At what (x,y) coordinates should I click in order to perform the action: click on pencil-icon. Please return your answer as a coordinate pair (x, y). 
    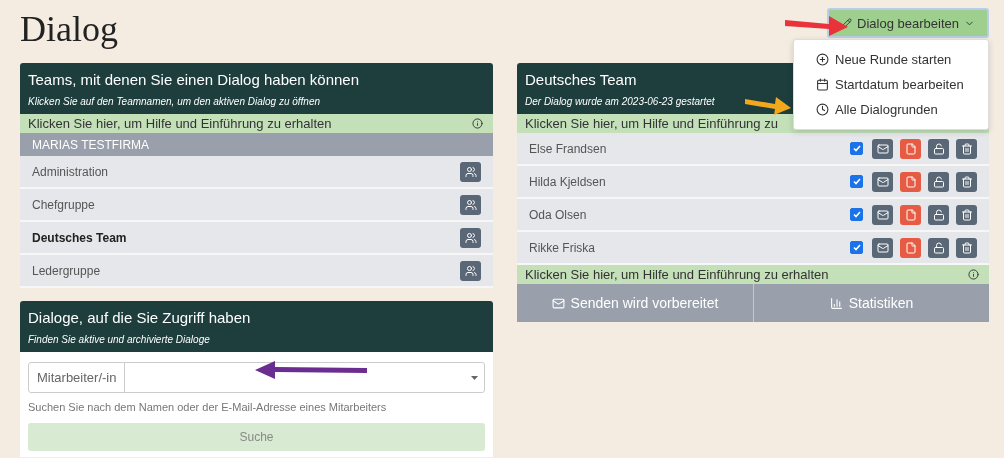
    Looking at the image, I should click on (847, 23).